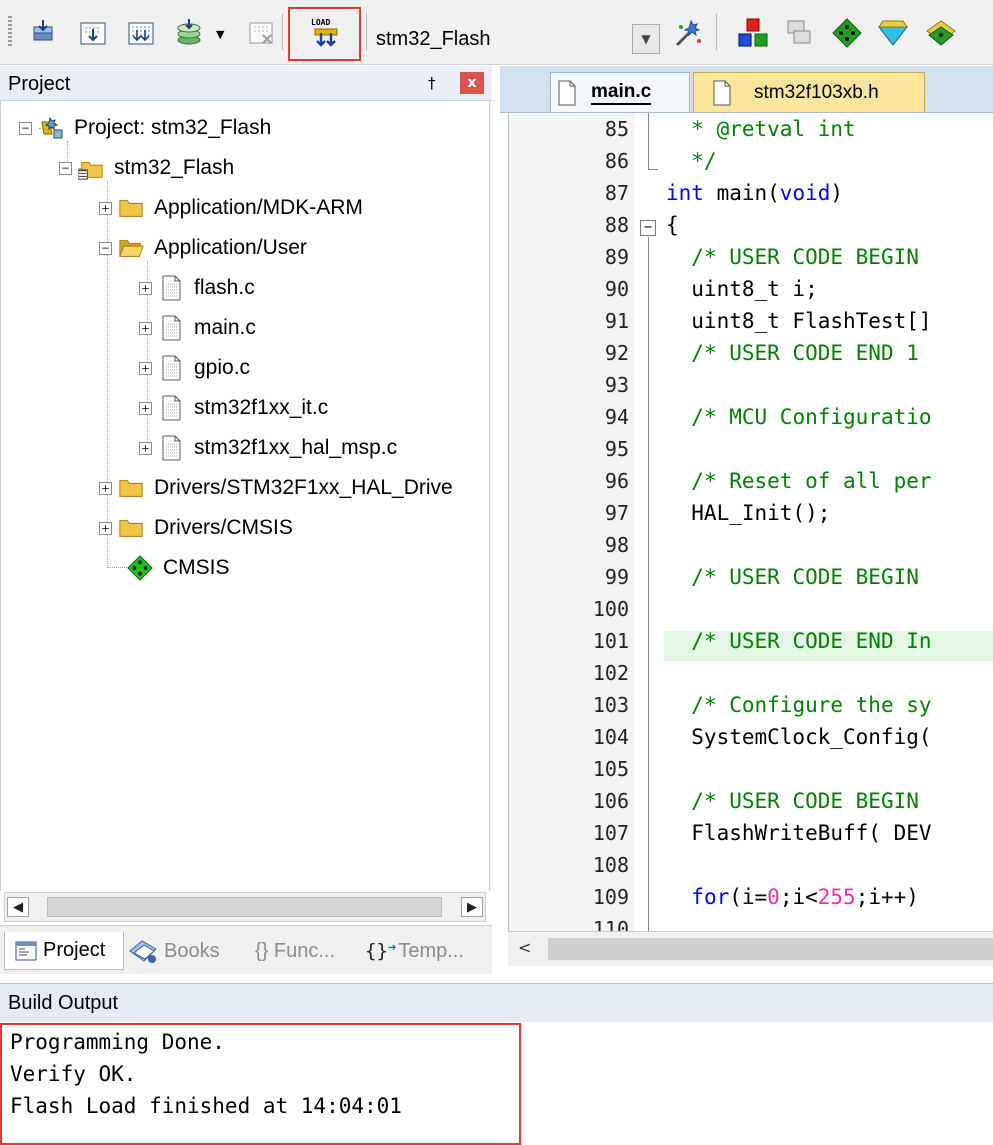 This screenshot has width=993, height=1145. I want to click on target-name: stm32_Flash, so click(433, 39).